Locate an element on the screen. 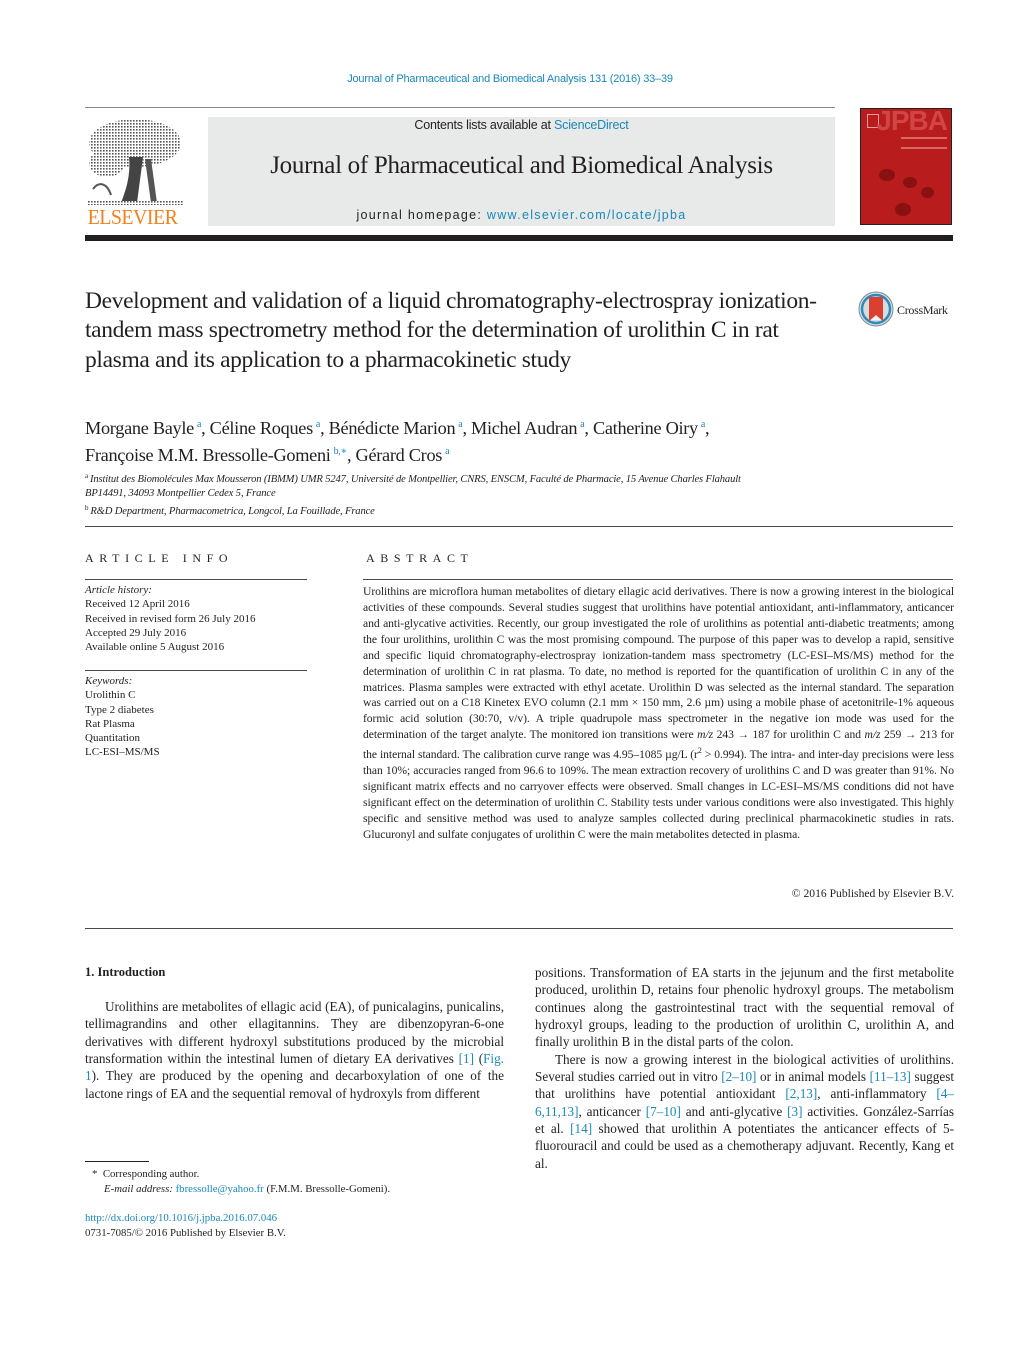 This screenshot has width=1020, height=1351. header-thick-divider is located at coordinates (519, 238).